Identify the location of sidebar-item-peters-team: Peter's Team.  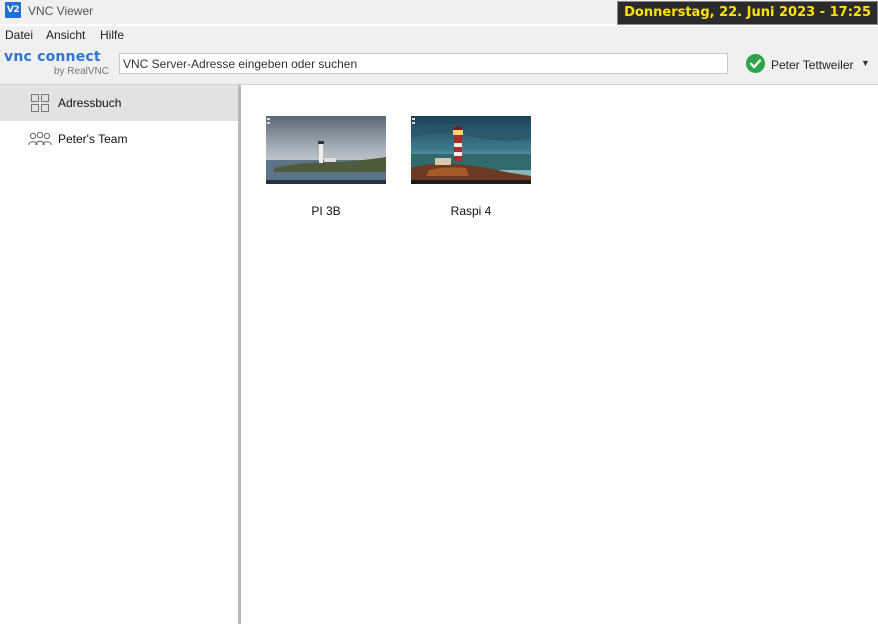
(119, 139).